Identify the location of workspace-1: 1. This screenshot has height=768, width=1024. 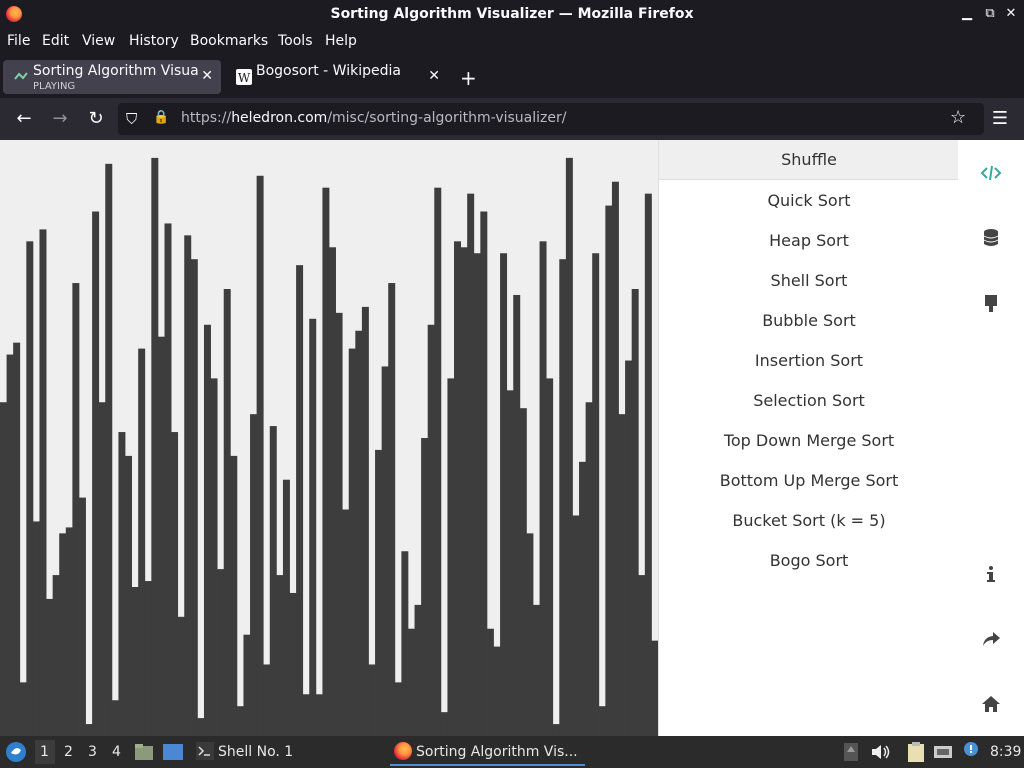
(44, 752).